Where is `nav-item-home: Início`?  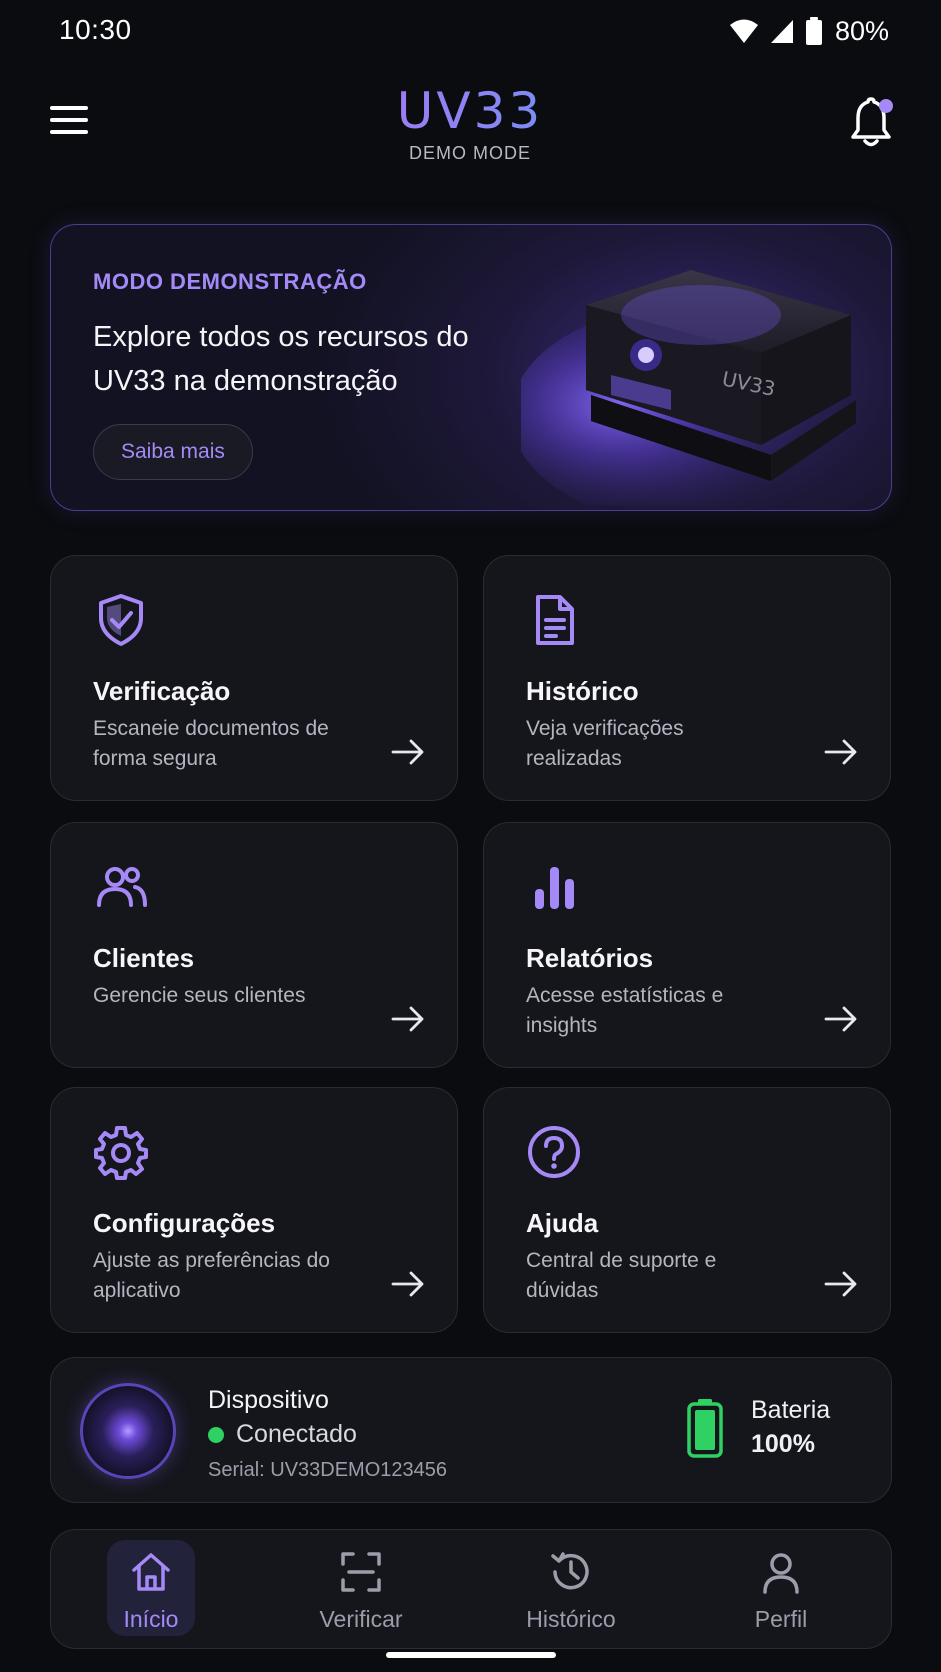
nav-item-home: Início is located at coordinates (151, 1590).